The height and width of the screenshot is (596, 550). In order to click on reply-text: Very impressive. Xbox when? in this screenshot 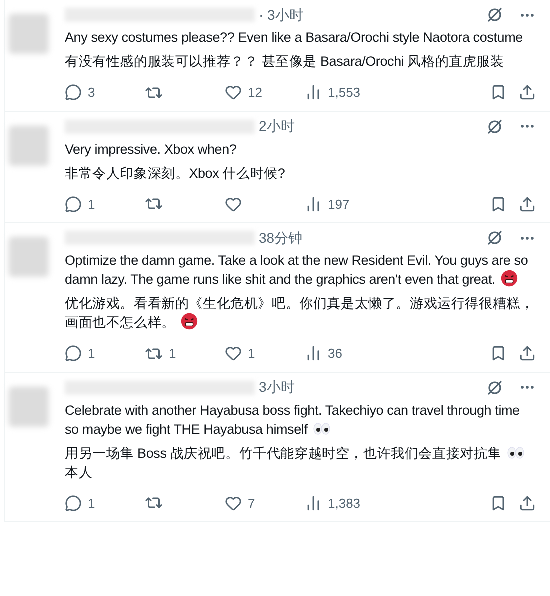, I will do `click(151, 149)`.